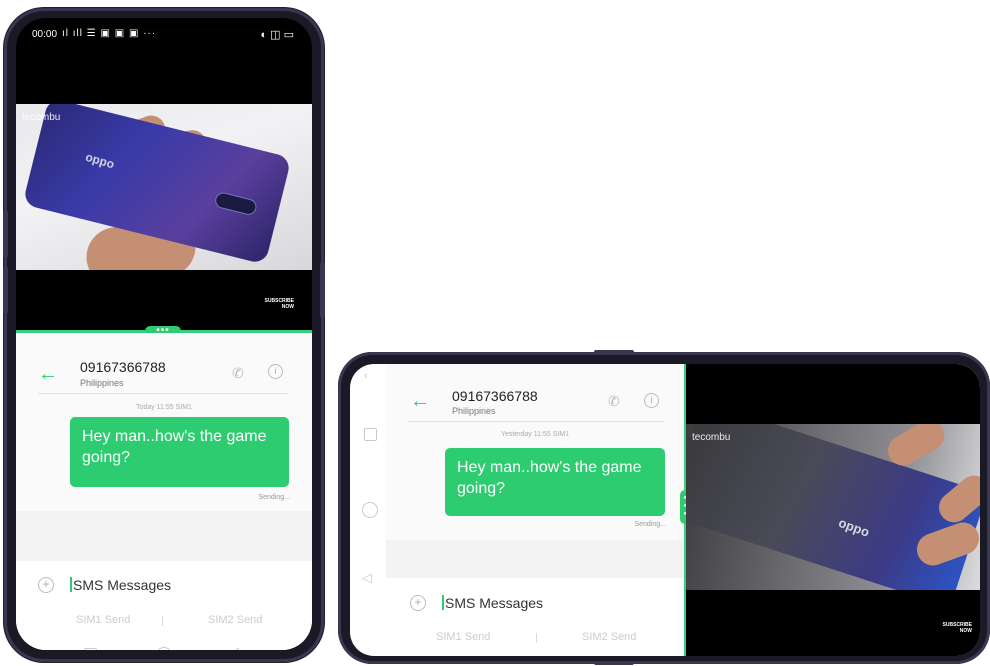  I want to click on status-icons-right: ◐ ◫ ▭, so click(277, 35).